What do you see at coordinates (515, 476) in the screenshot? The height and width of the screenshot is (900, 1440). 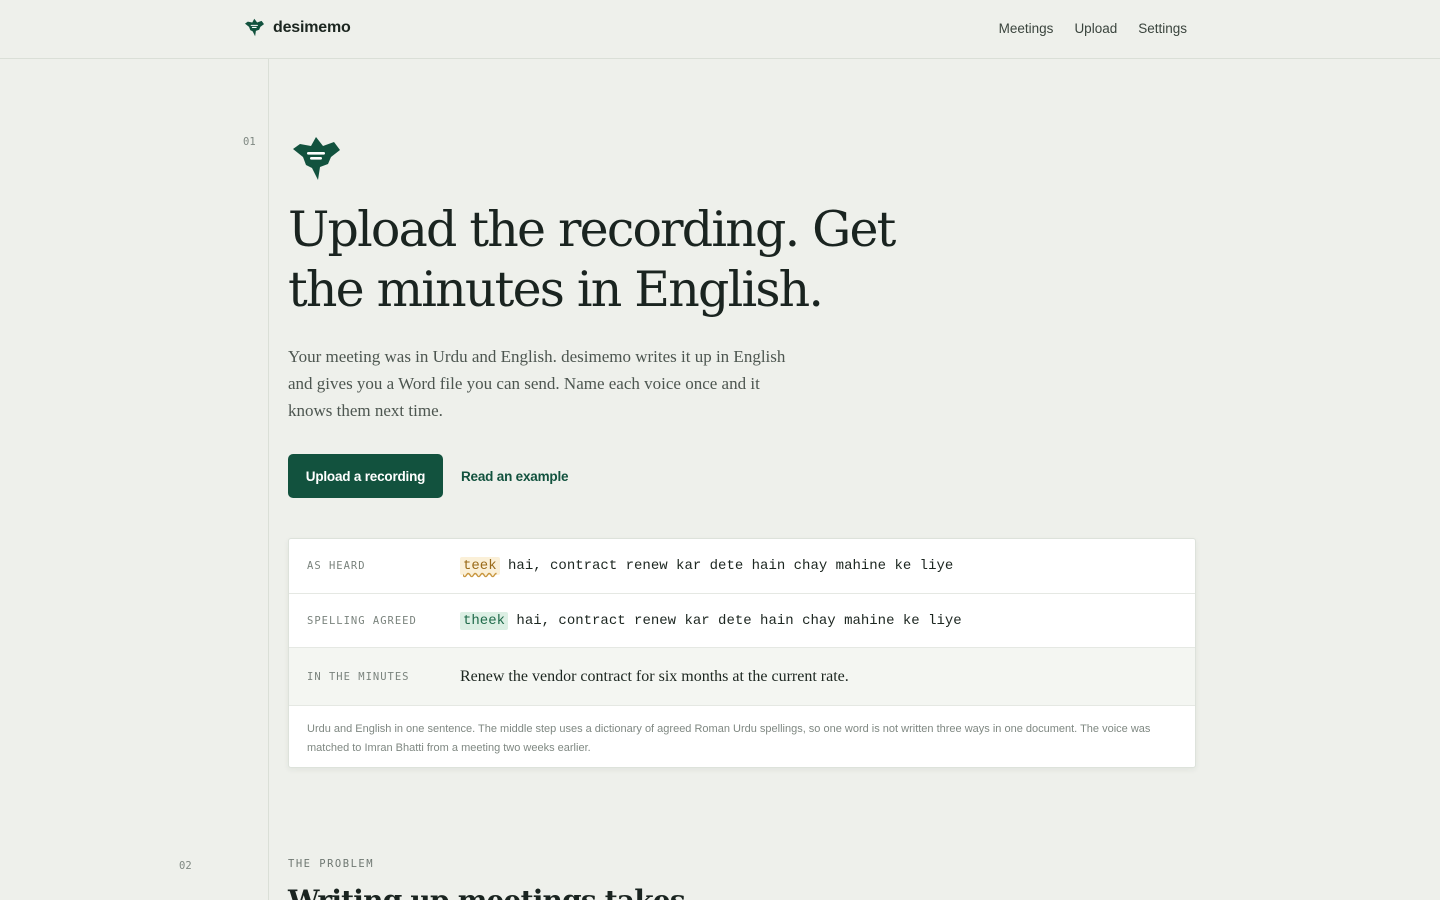 I see `read-example-link: Read an example` at bounding box center [515, 476].